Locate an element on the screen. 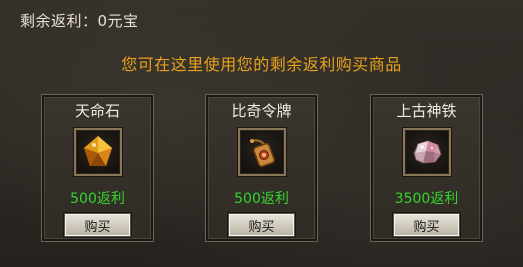 The height and width of the screenshot is (267, 523). item-name: 比奇令牌 is located at coordinates (261, 111).